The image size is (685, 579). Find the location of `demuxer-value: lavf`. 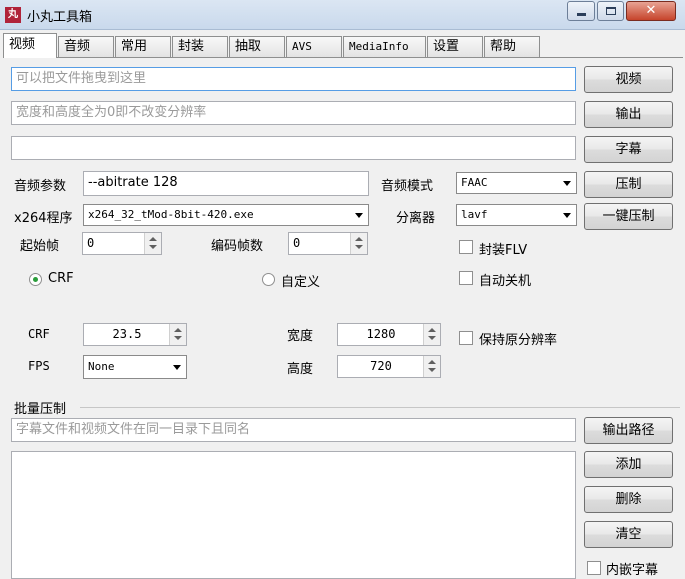

demuxer-value: lavf is located at coordinates (474, 214).